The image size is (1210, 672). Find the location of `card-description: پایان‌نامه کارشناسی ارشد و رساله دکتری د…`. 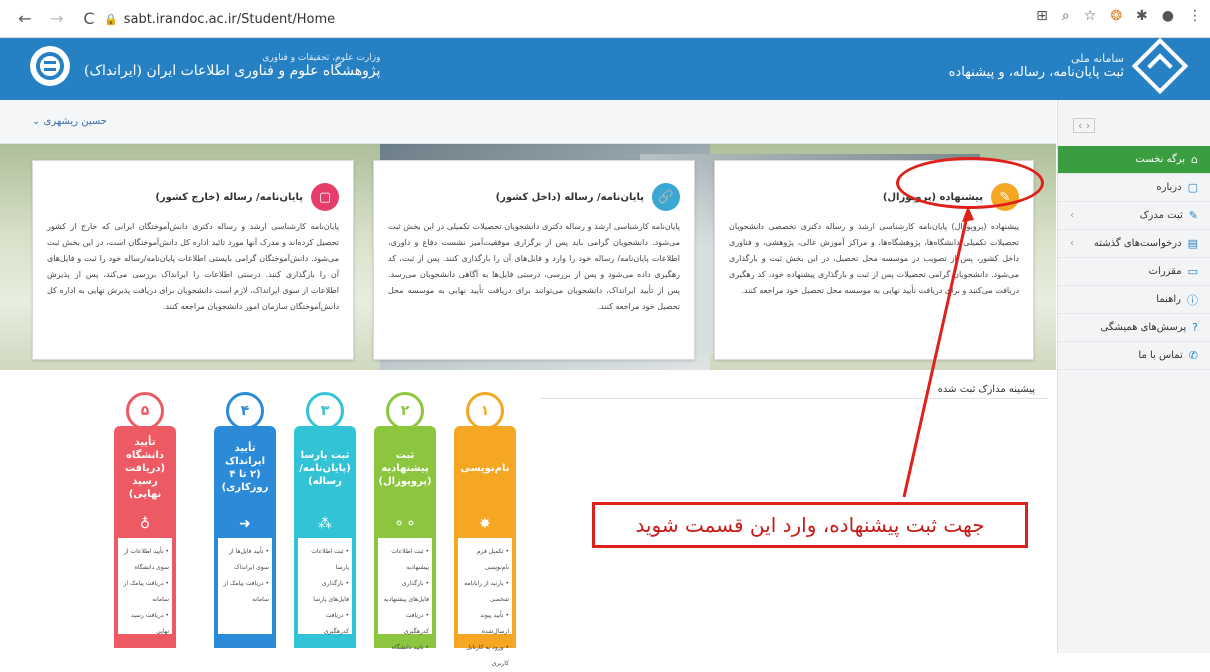

card-description: پایان‌نامه کارشناسی ارشد و رساله دکتری د… is located at coordinates (193, 266).